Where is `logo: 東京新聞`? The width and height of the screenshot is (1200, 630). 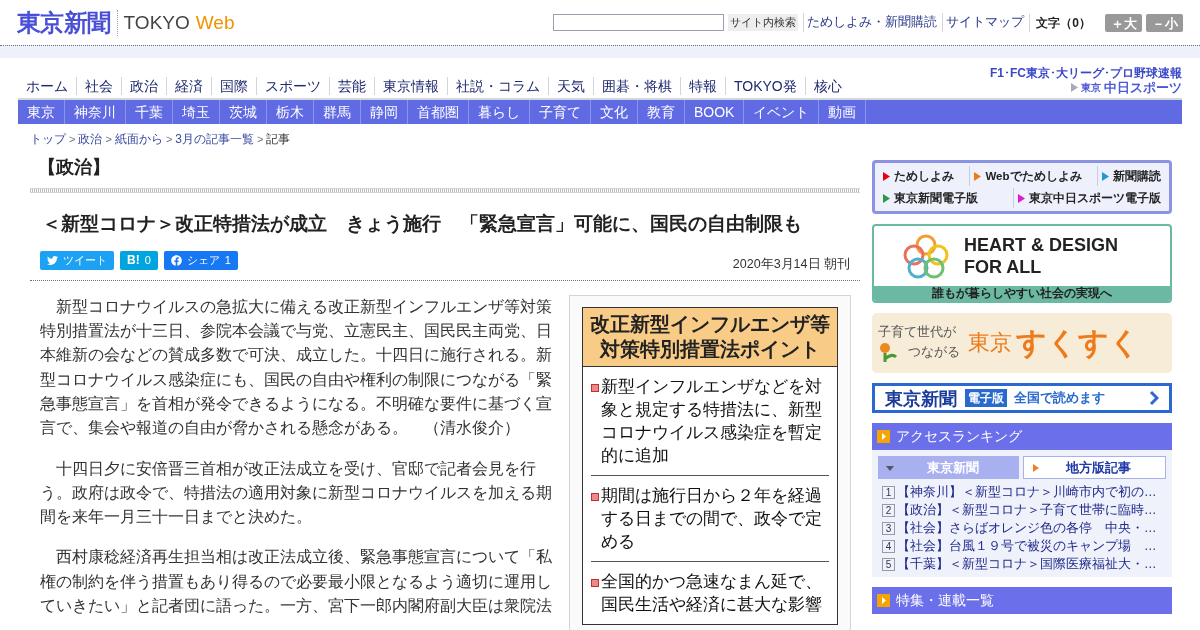
logo: 東京新聞 is located at coordinates (64, 22).